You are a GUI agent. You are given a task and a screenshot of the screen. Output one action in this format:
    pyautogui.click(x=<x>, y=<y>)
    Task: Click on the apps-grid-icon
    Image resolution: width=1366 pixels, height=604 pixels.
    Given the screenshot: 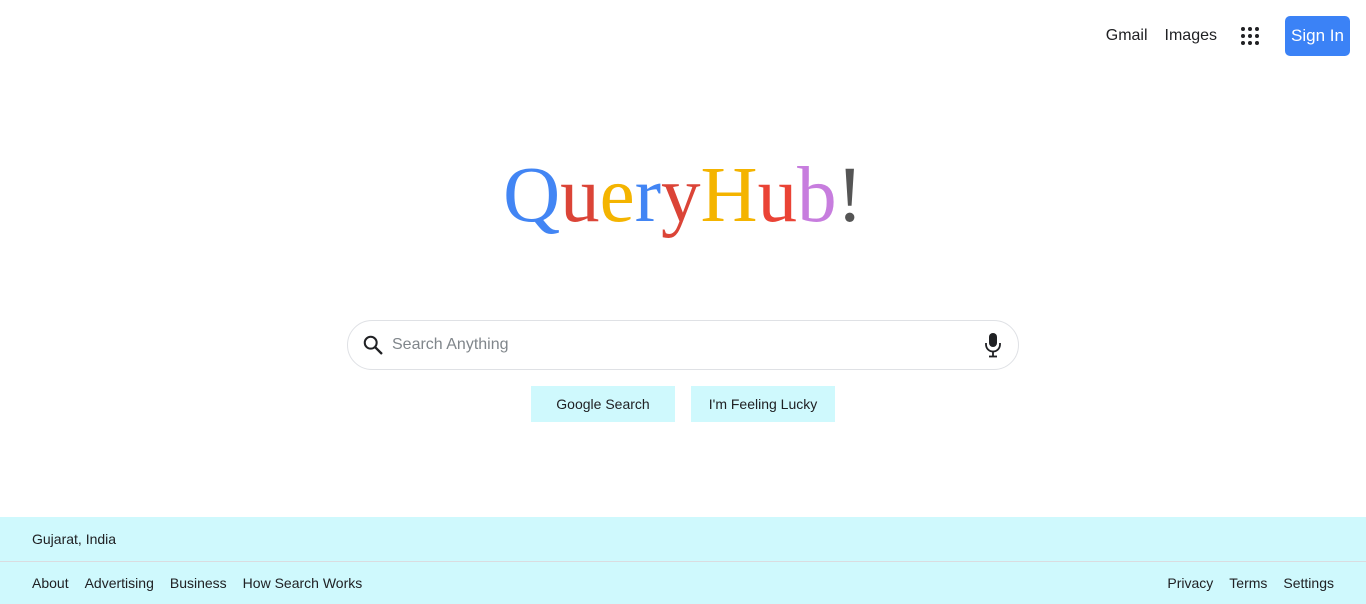 What is the action you would take?
    pyautogui.click(x=1250, y=36)
    